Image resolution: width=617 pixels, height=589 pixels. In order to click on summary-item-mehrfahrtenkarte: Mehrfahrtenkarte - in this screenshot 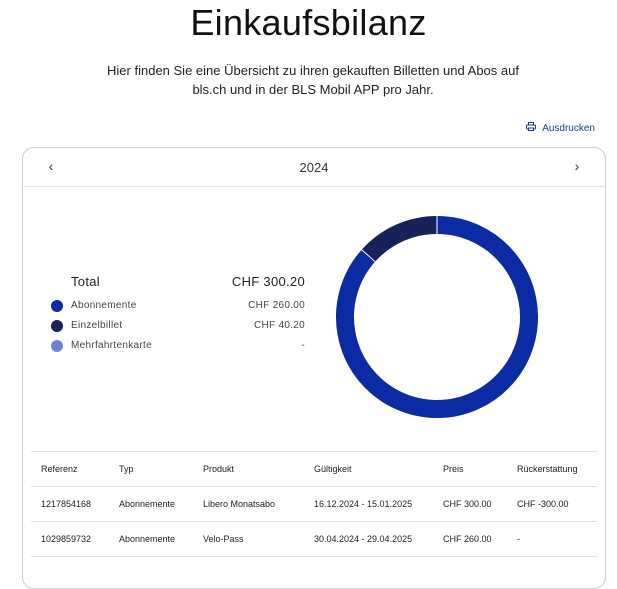, I will do `click(178, 350)`.